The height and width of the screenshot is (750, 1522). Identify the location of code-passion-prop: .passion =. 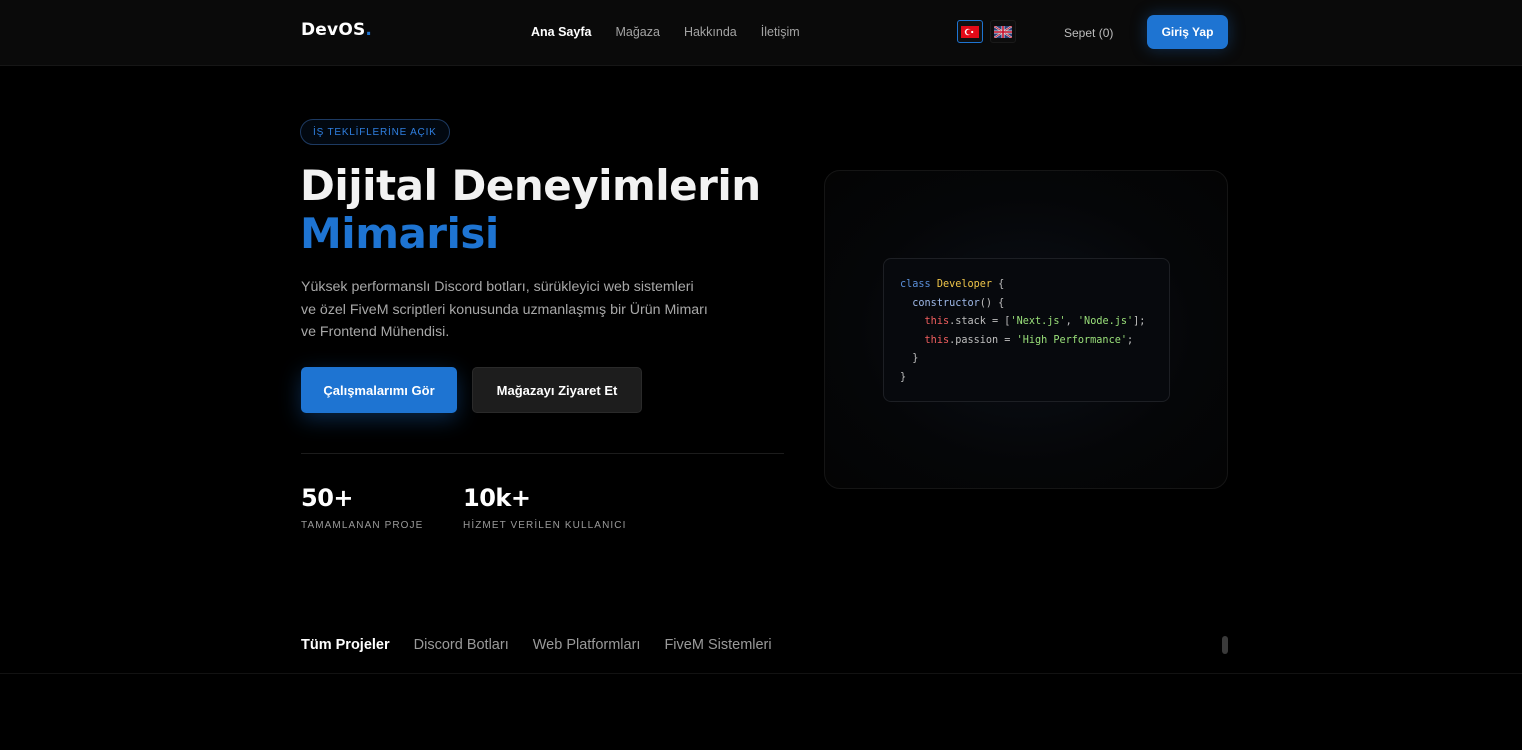
(983, 340).